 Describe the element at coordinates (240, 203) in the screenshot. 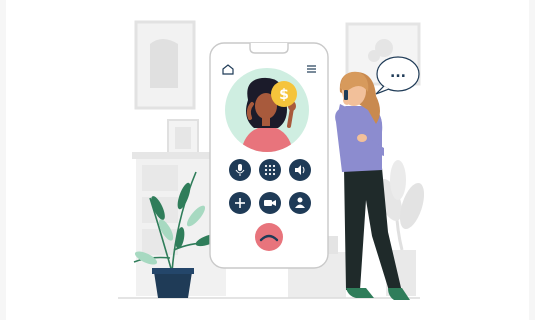

I see `add-call-button` at that location.